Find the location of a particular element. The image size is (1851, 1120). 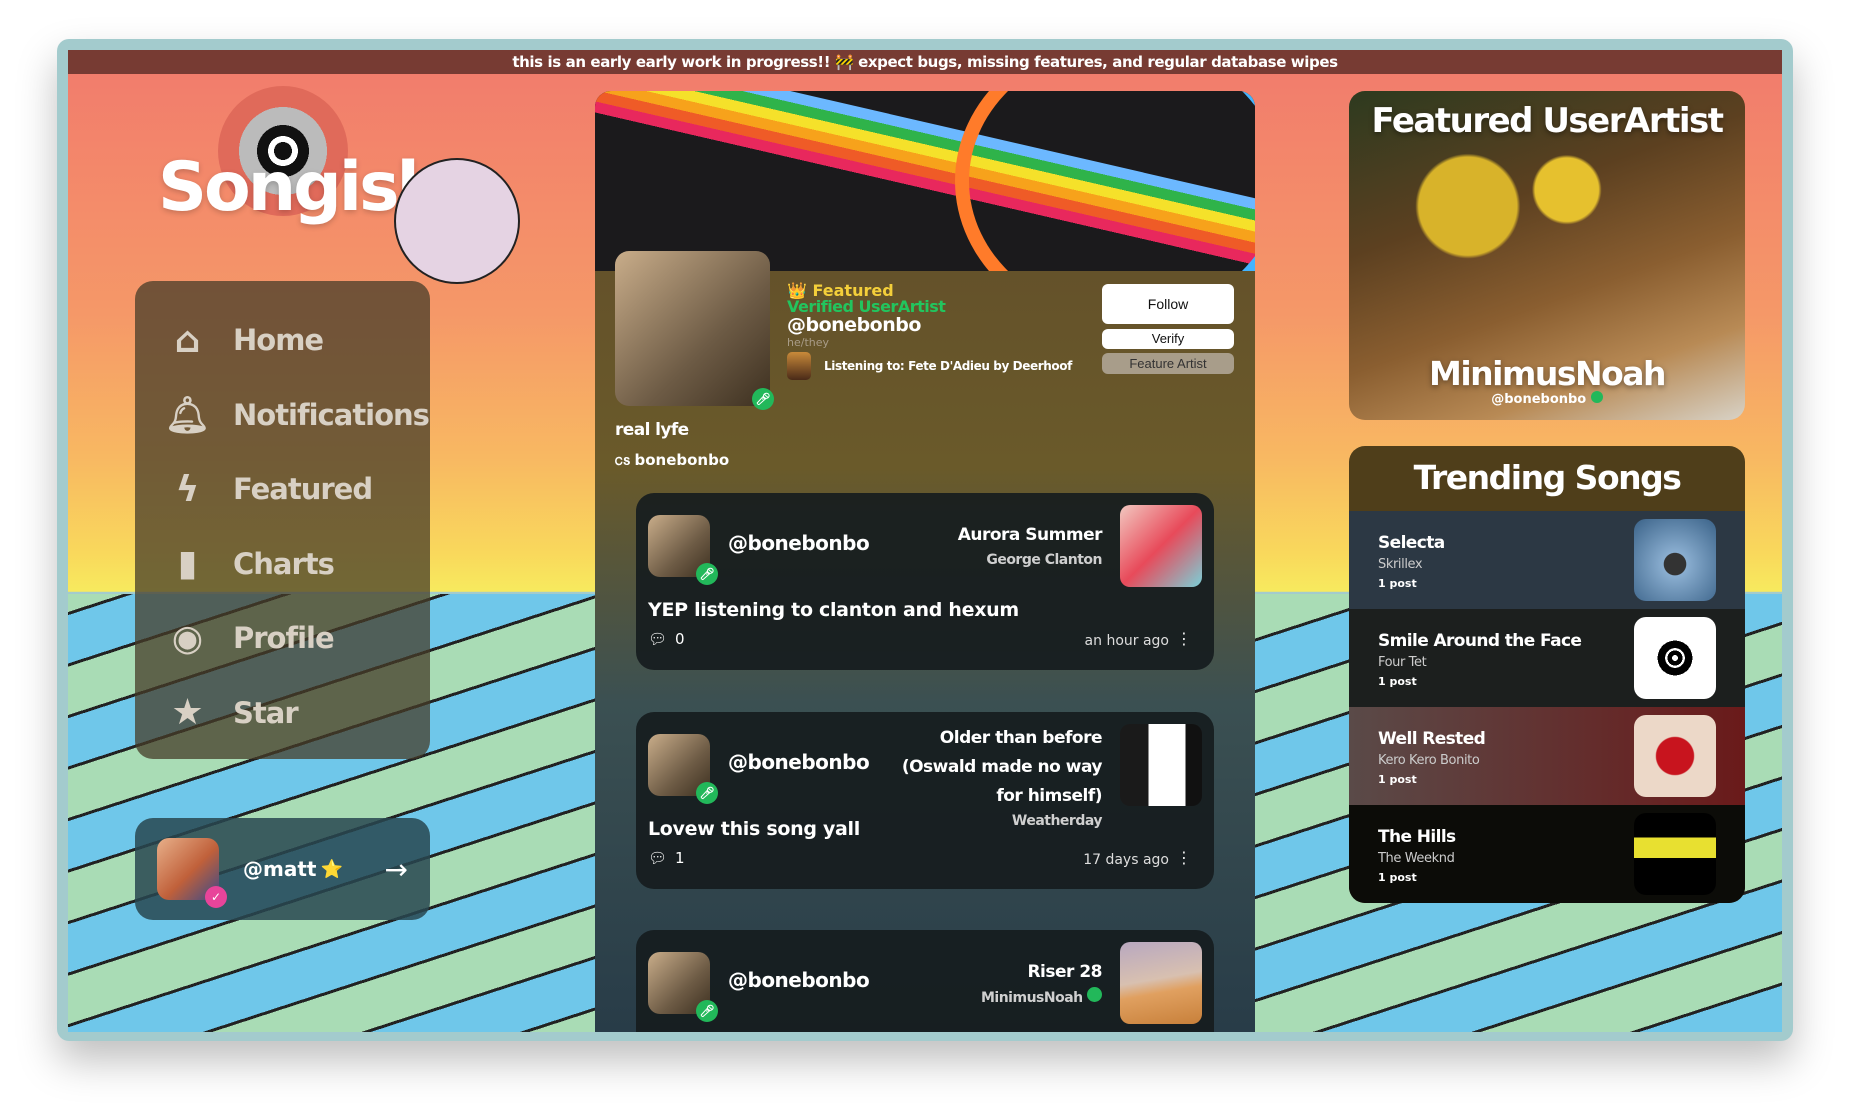

song-title: The Hills is located at coordinates (1417, 837).